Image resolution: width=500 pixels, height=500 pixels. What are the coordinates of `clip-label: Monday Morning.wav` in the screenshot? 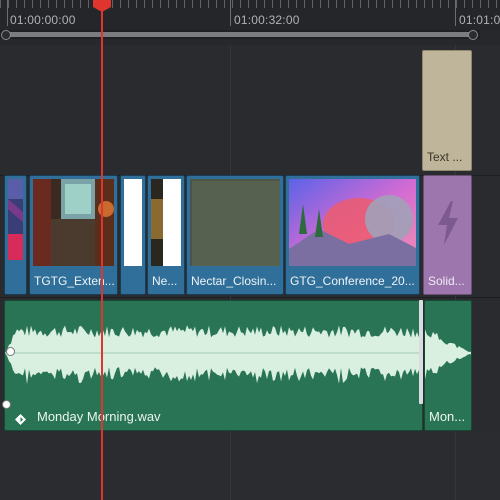 It's located at (99, 416).